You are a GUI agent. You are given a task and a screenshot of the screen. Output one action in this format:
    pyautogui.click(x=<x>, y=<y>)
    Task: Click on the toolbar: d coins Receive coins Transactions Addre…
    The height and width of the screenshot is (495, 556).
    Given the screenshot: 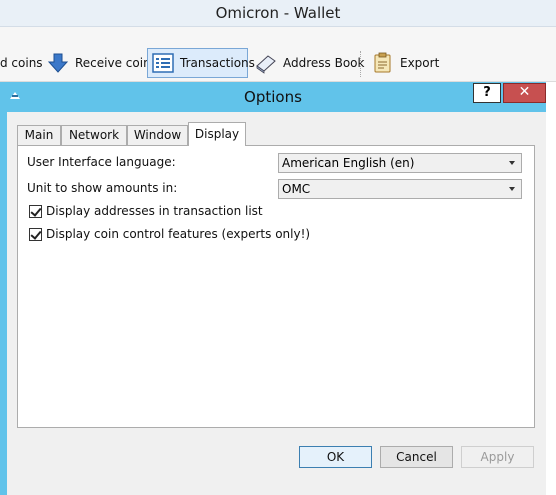 What is the action you would take?
    pyautogui.click(x=278, y=54)
    